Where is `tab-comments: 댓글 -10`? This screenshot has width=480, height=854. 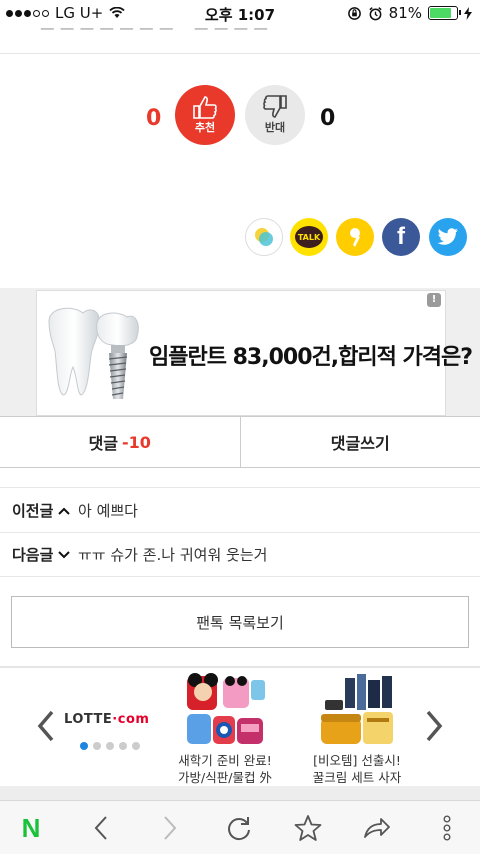 tab-comments: 댓글 -10 is located at coordinates (120, 442).